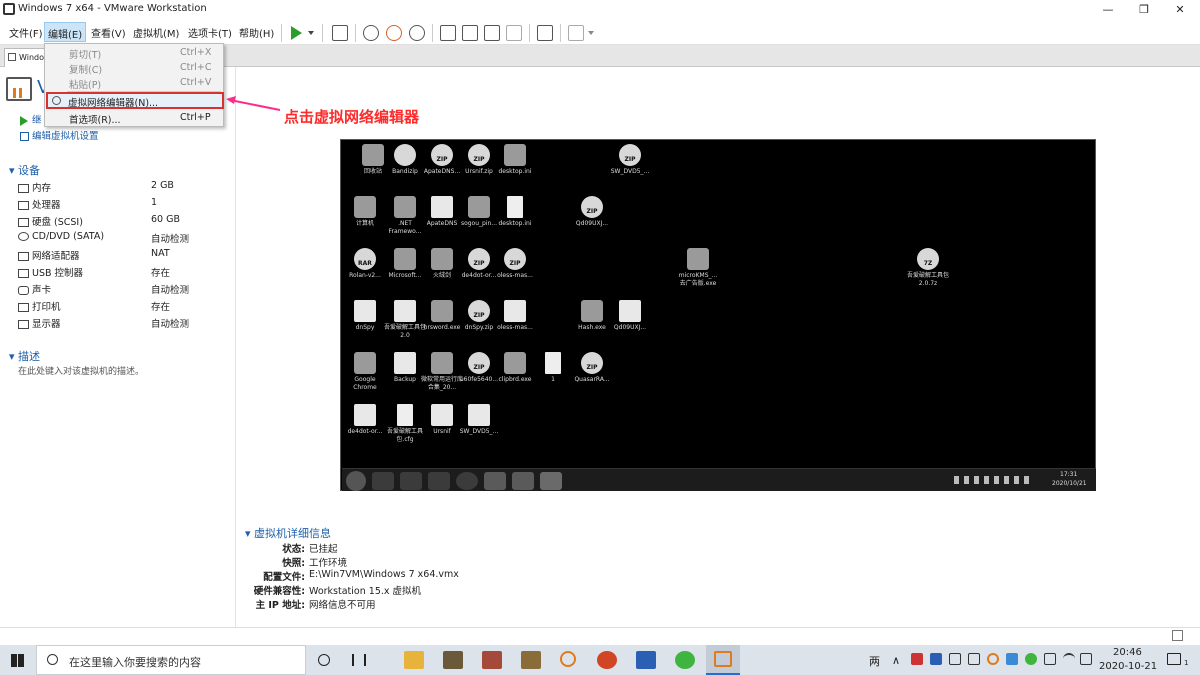 The width and height of the screenshot is (1200, 675). What do you see at coordinates (448, 33) in the screenshot?
I see `show-library-icon` at bounding box center [448, 33].